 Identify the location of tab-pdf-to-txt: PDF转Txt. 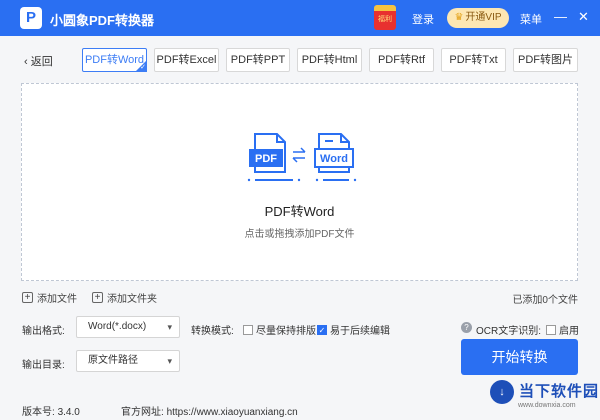
(473, 60).